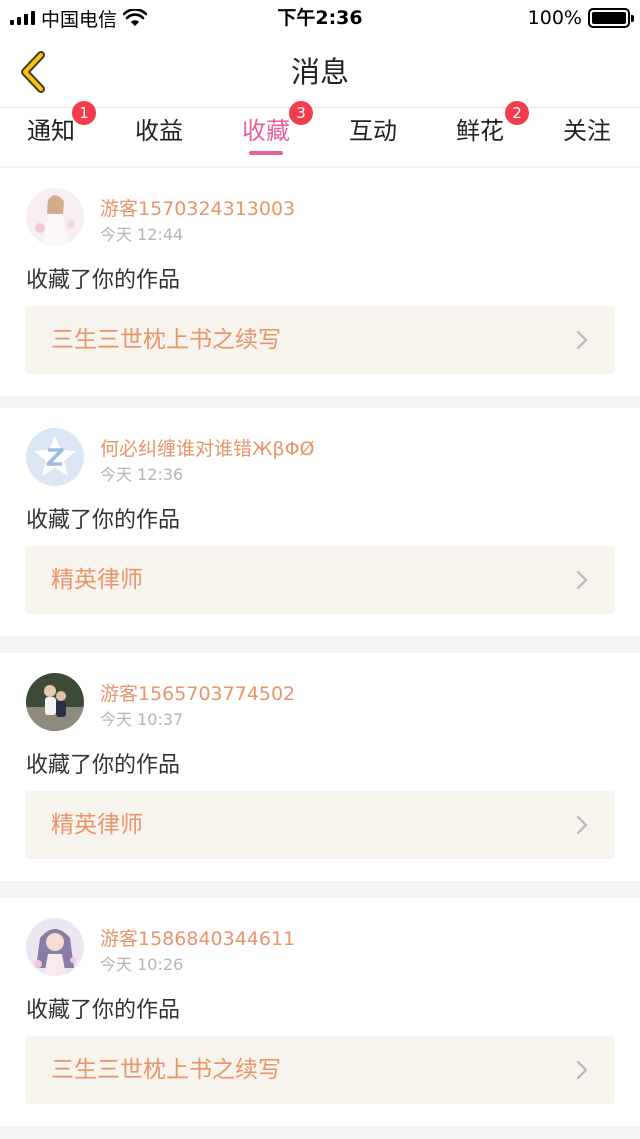 The width and height of the screenshot is (640, 1139). Describe the element at coordinates (587, 131) in the screenshot. I see `tab-label: 关注` at that location.